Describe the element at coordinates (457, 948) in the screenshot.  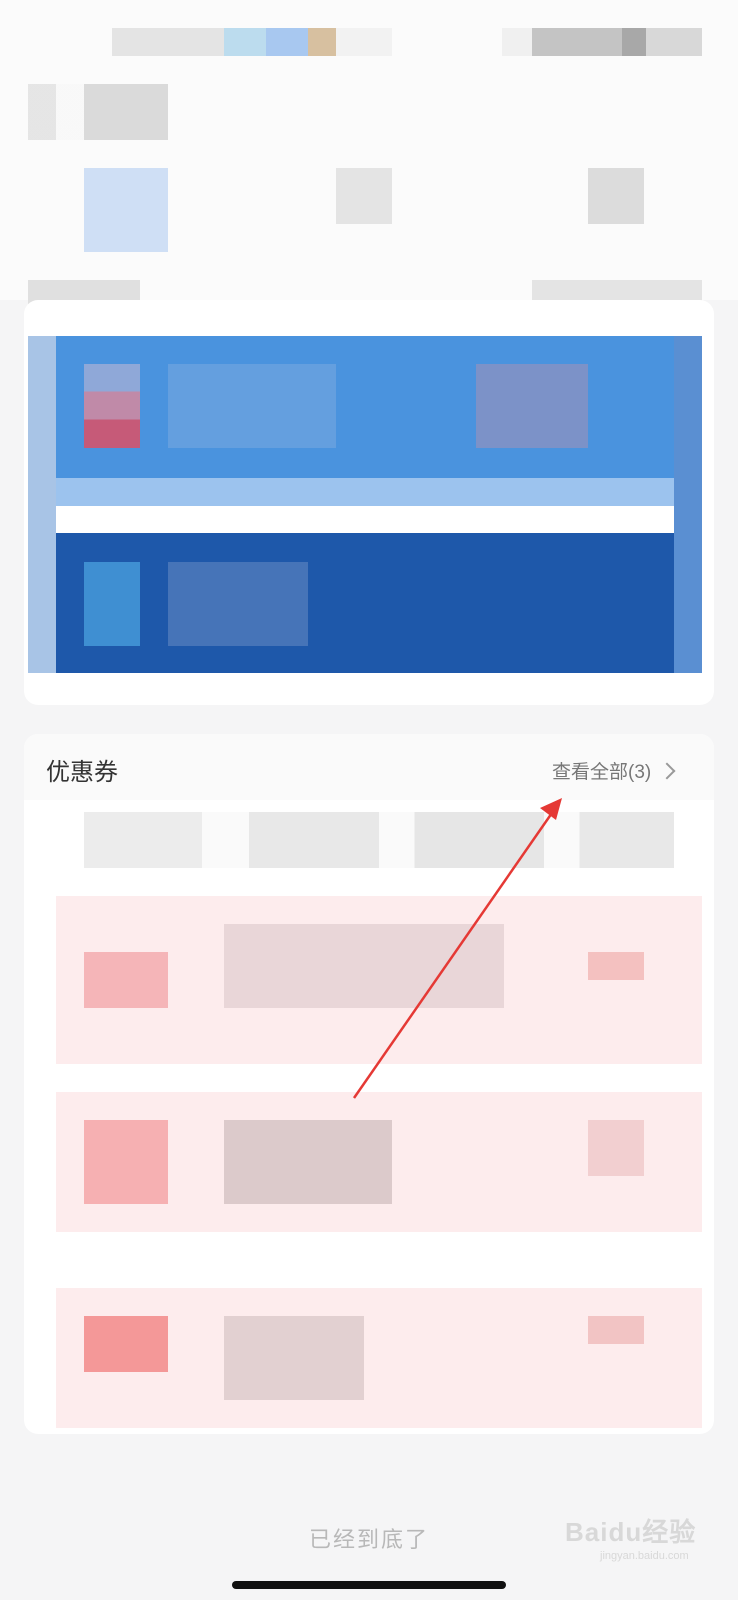
I see `annotation-arrow` at that location.